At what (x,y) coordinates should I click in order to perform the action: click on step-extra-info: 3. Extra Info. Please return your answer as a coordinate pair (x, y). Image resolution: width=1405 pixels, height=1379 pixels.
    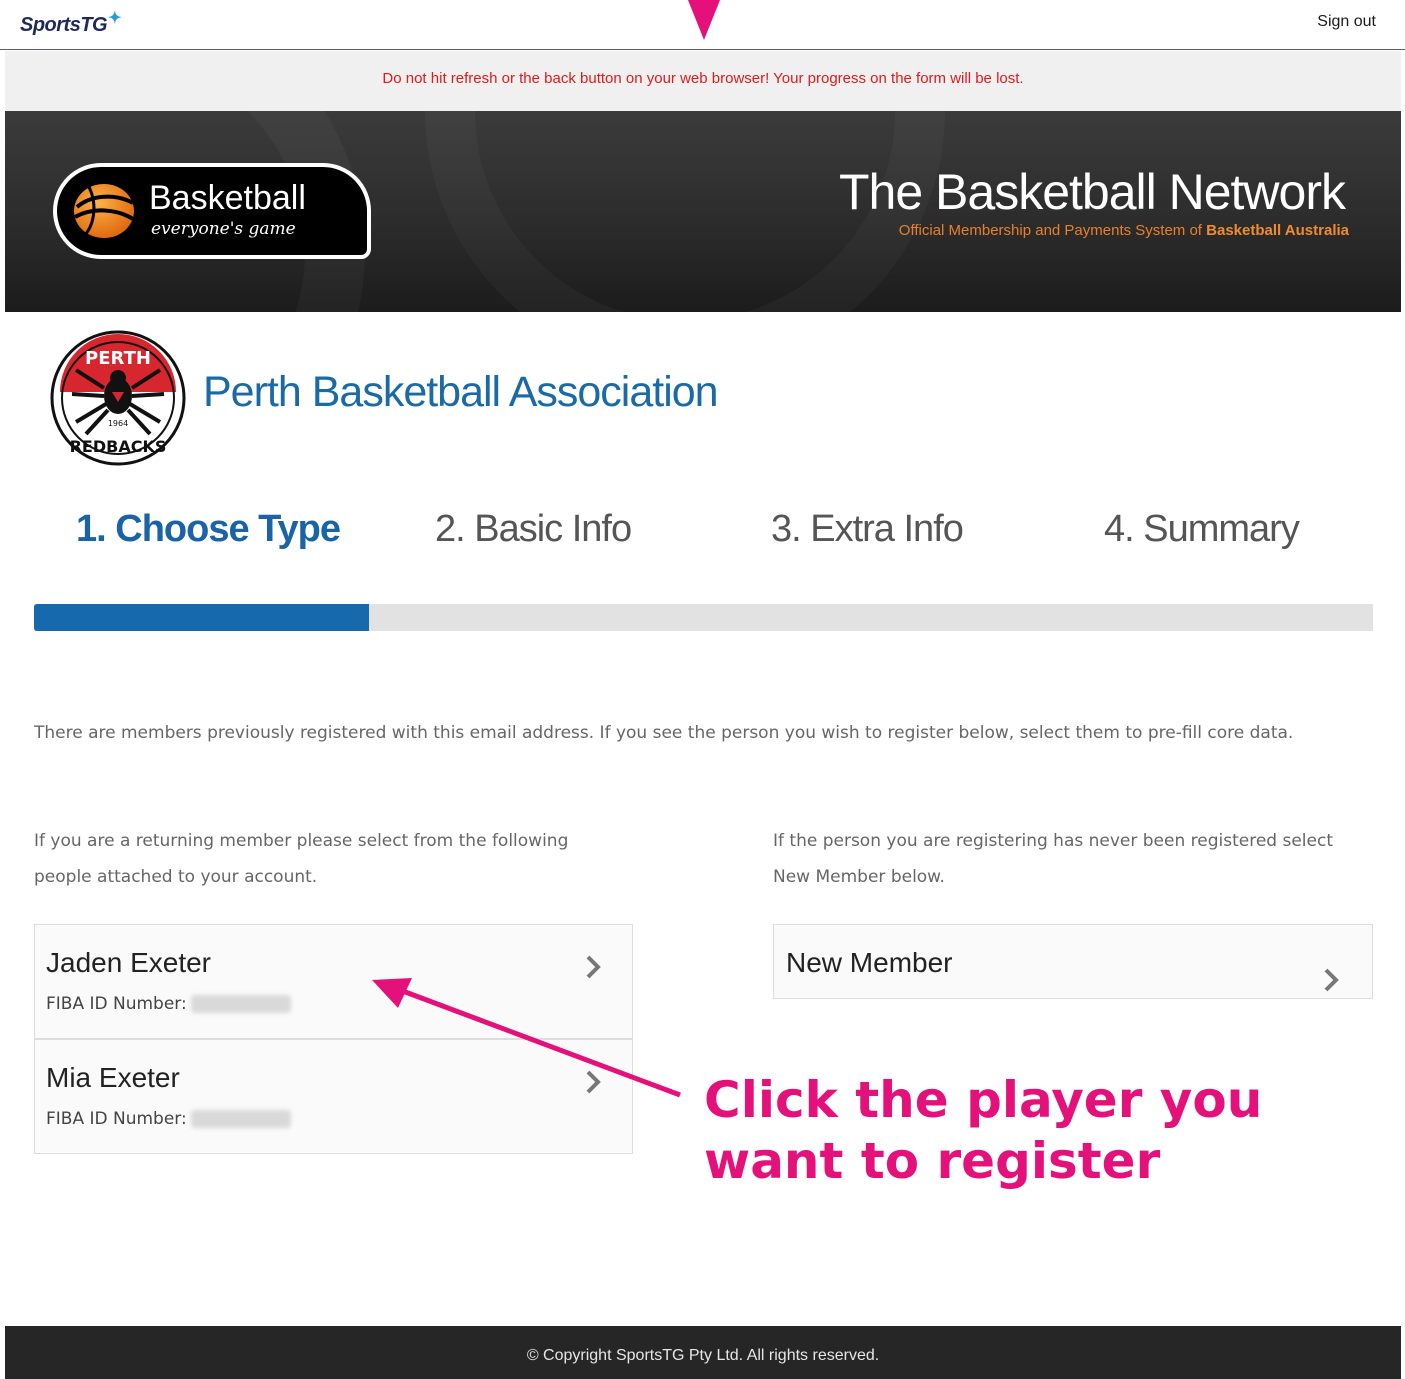
    Looking at the image, I should click on (867, 529).